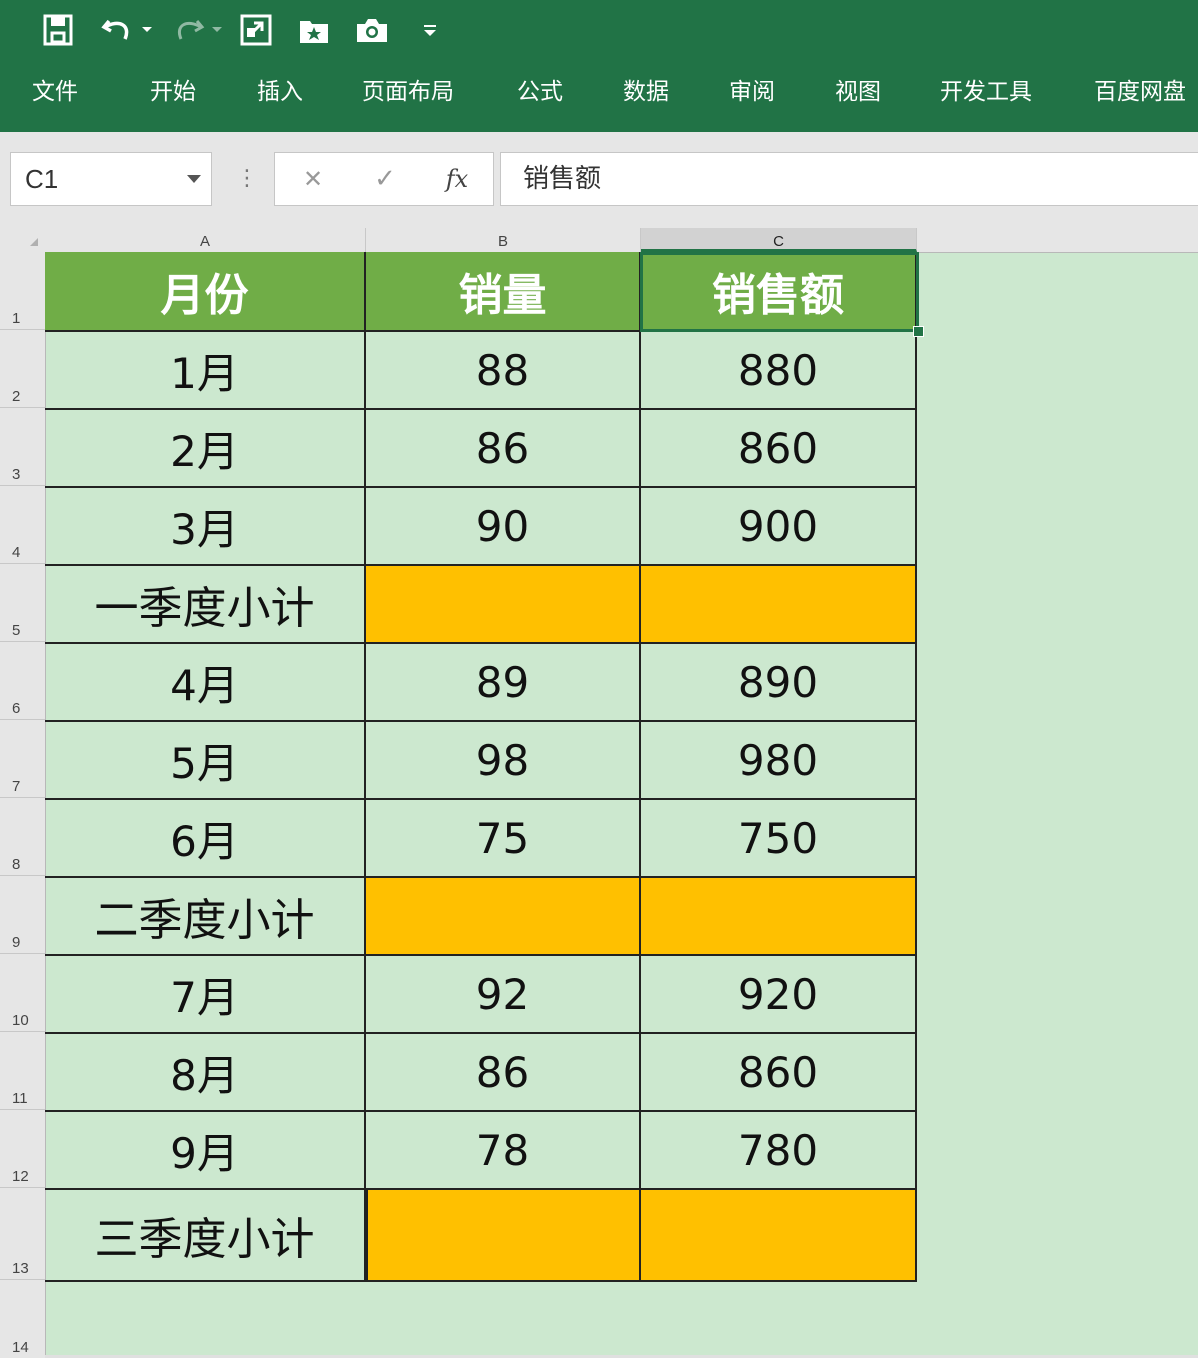  I want to click on tab-home: 开始, so click(173, 92).